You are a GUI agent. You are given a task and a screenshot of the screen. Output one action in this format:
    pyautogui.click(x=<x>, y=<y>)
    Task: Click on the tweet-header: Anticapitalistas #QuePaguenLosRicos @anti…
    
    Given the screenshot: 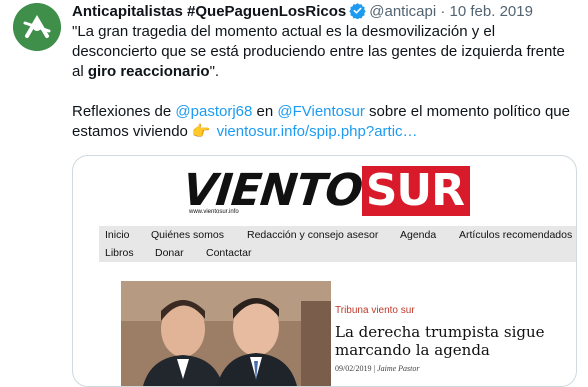 What is the action you would take?
    pyautogui.click(x=302, y=12)
    